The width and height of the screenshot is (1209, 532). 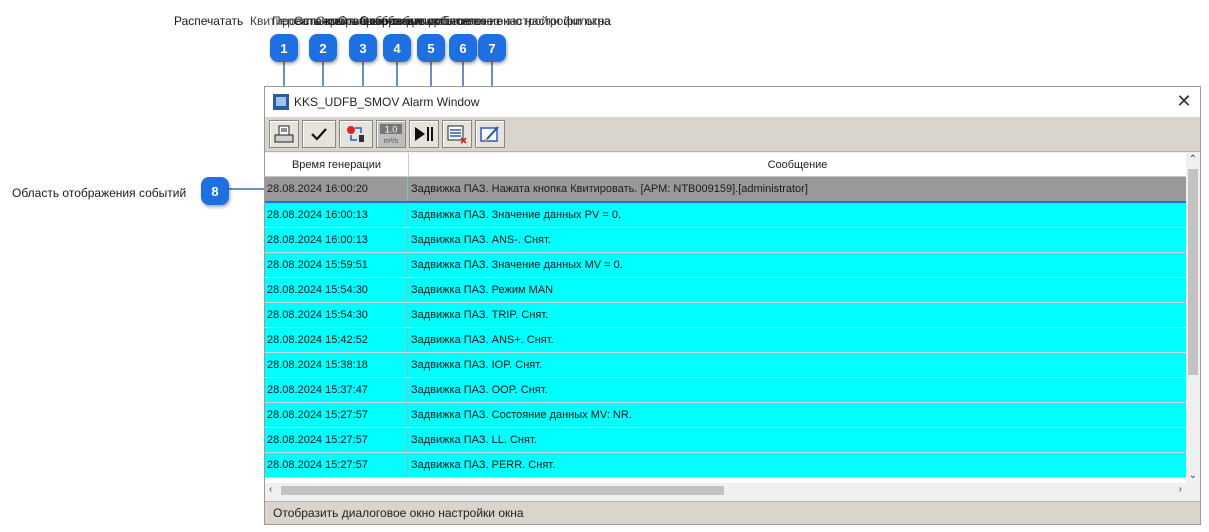 I want to click on play-pause-icon, so click(x=424, y=134).